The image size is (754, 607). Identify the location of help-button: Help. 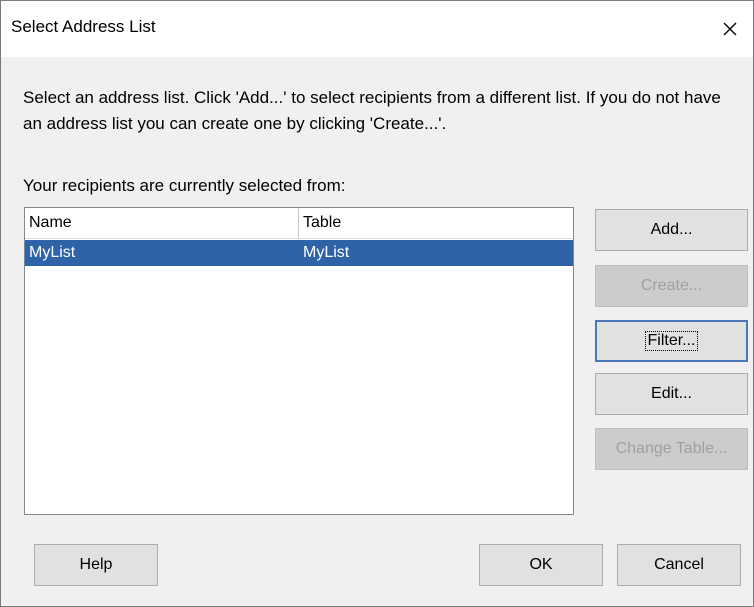
(96, 565).